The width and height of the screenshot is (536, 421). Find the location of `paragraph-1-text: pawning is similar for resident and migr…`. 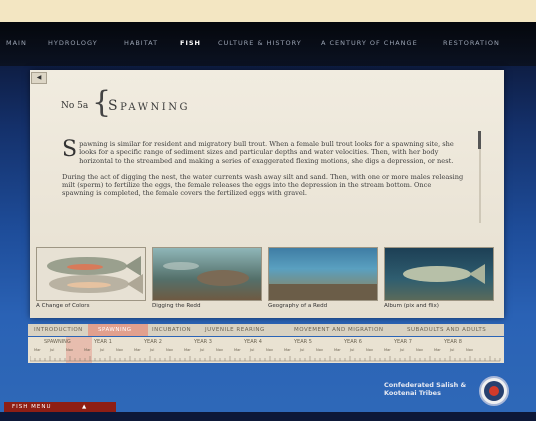

paragraph-1-text: pawning is similar for resident and migr… is located at coordinates (266, 152).